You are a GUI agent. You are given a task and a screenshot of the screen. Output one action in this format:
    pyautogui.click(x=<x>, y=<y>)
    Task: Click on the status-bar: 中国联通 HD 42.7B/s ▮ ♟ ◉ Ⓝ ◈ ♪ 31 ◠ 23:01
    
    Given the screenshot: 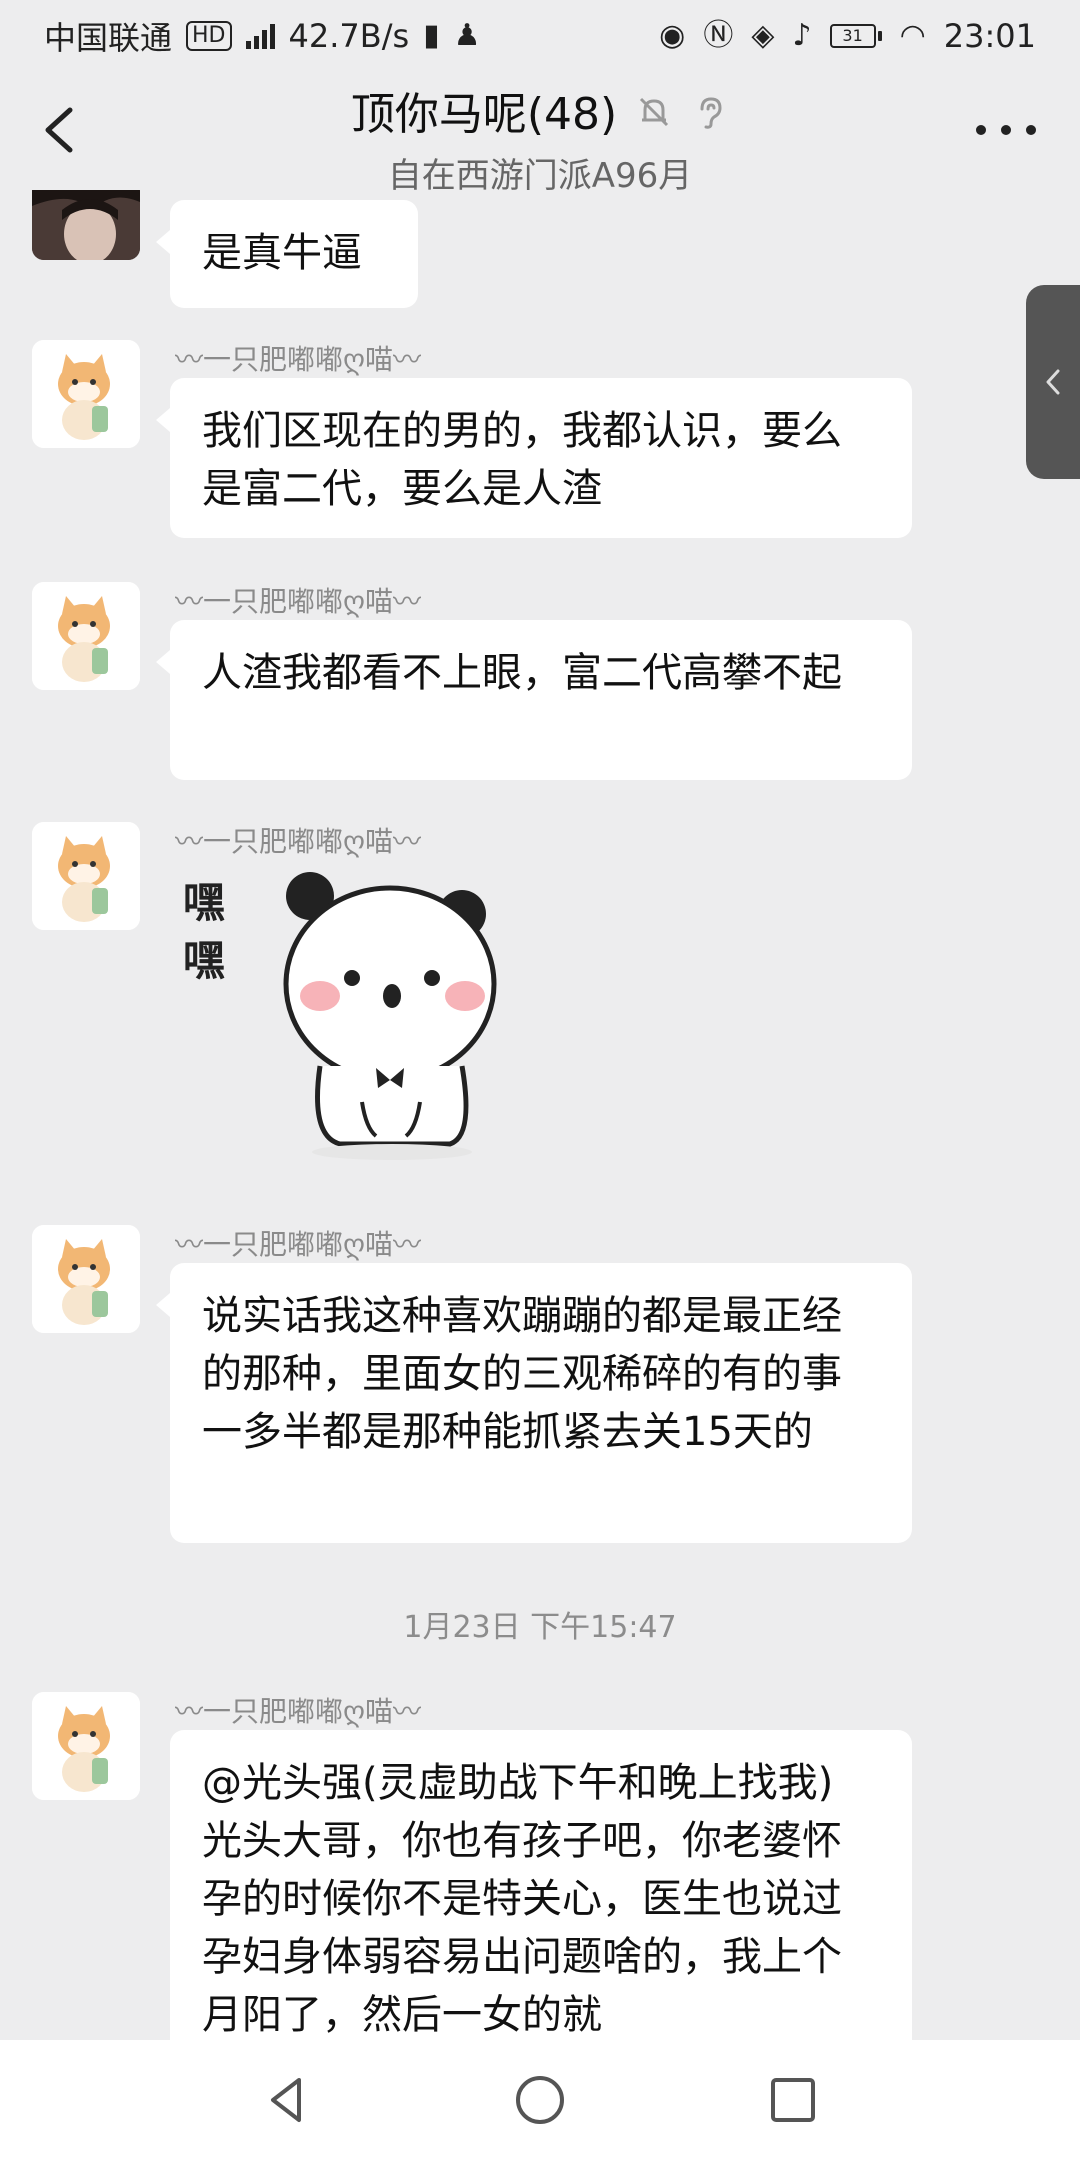 What is the action you would take?
    pyautogui.click(x=540, y=36)
    